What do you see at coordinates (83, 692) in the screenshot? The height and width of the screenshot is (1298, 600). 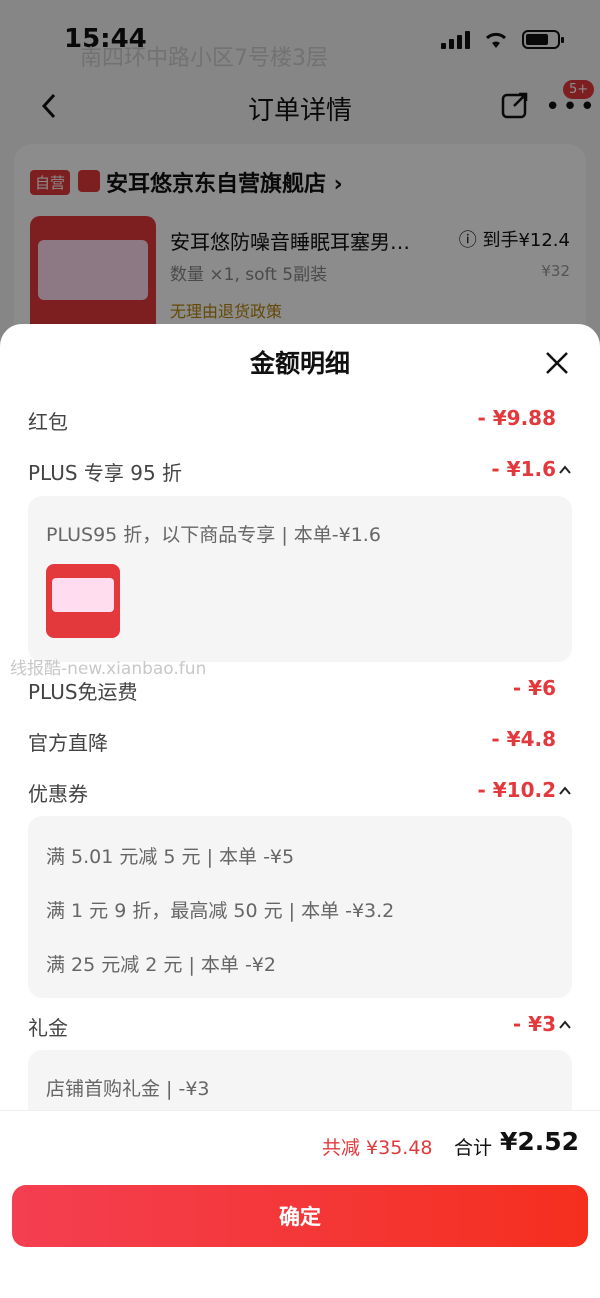 I see `row-label: PLUS免运费` at bounding box center [83, 692].